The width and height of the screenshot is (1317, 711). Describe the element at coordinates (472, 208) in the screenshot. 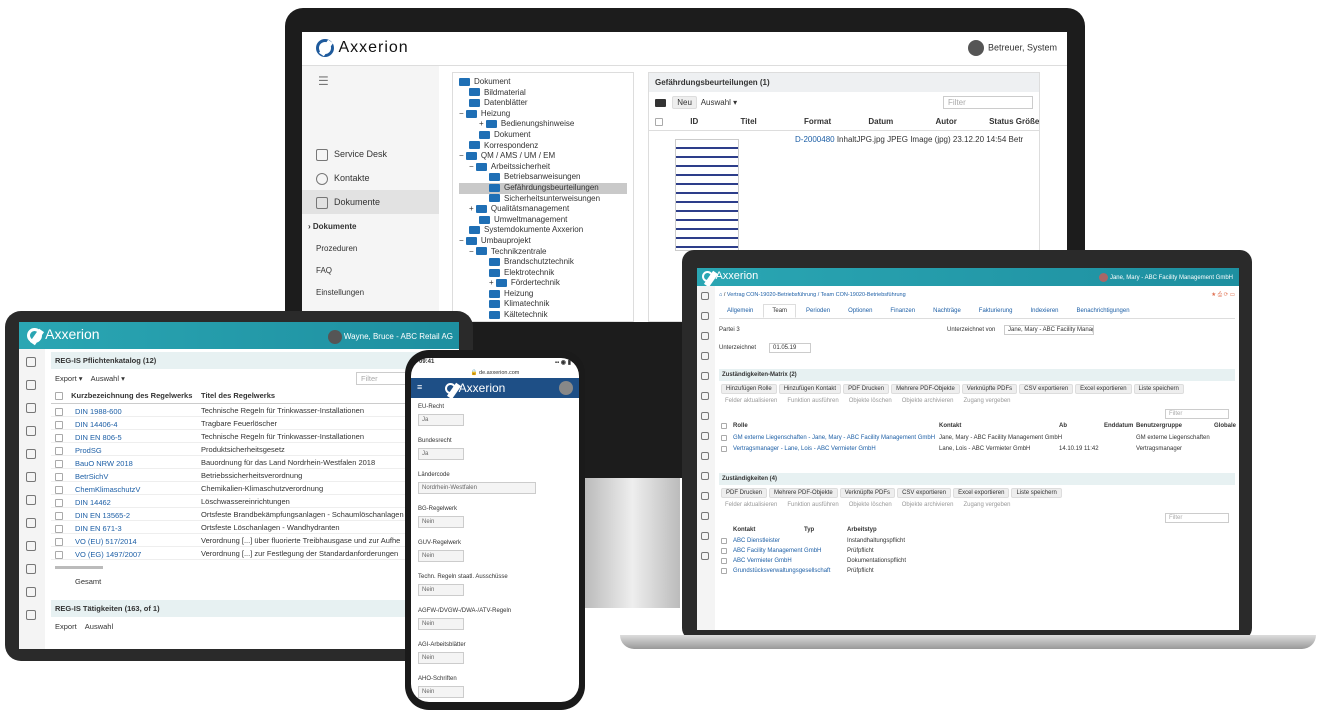

I see `toggle-icon: +` at that location.